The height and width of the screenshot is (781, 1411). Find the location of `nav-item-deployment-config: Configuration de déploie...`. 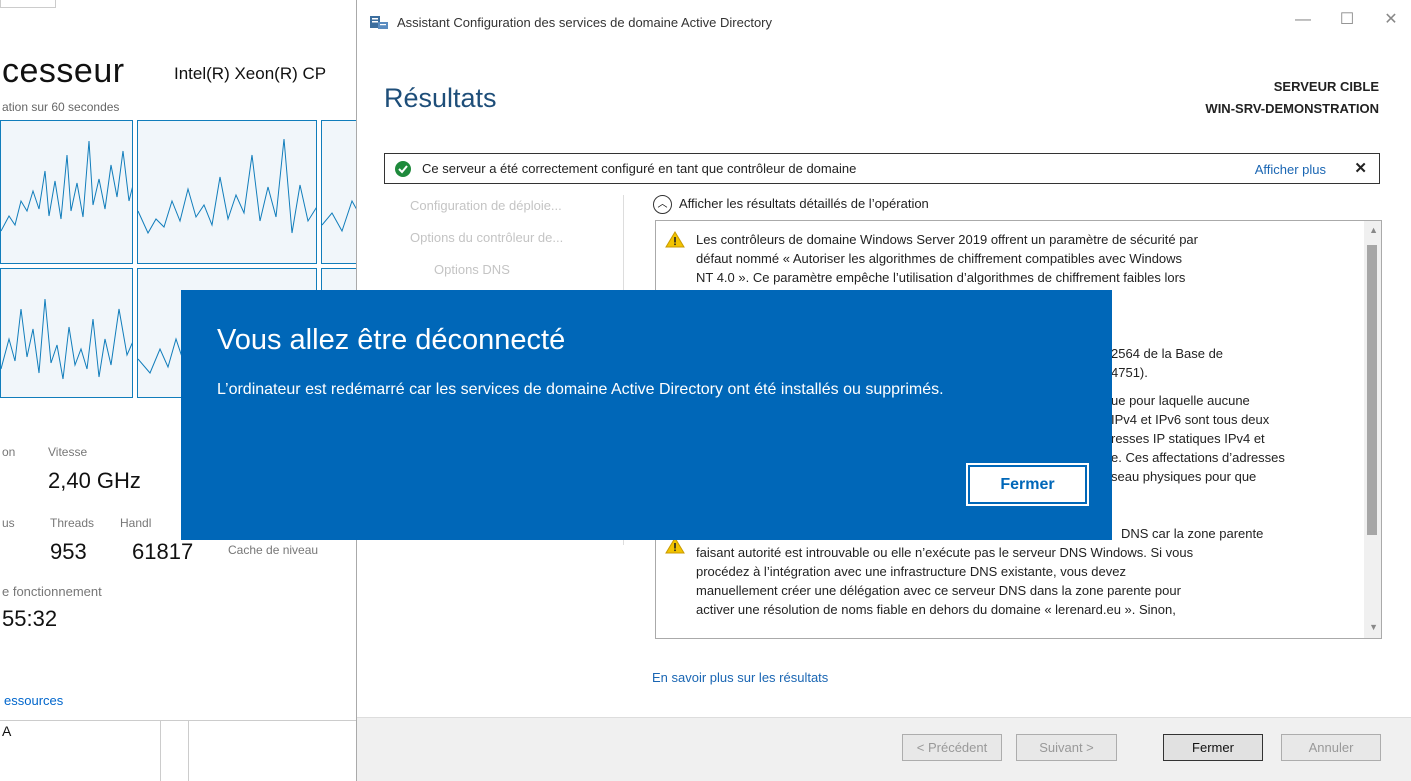

nav-item-deployment-config: Configuration de déploie... is located at coordinates (486, 205).